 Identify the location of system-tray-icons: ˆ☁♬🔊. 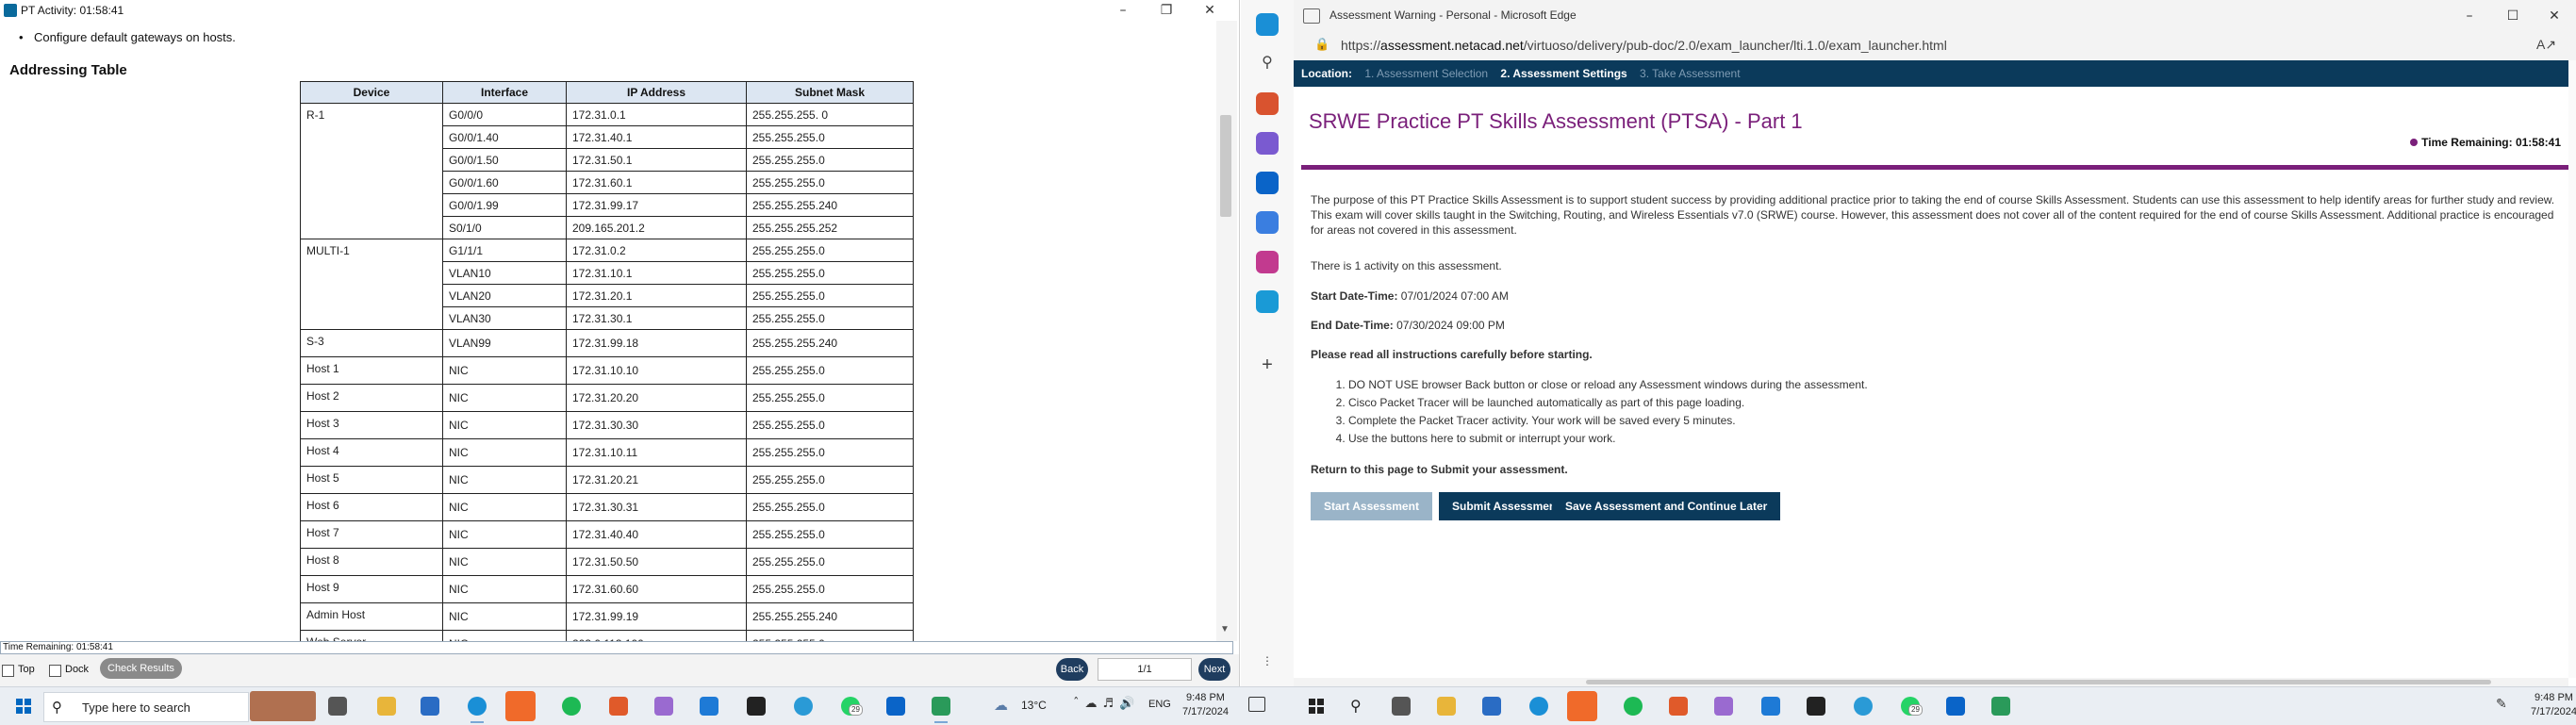
(1106, 704).